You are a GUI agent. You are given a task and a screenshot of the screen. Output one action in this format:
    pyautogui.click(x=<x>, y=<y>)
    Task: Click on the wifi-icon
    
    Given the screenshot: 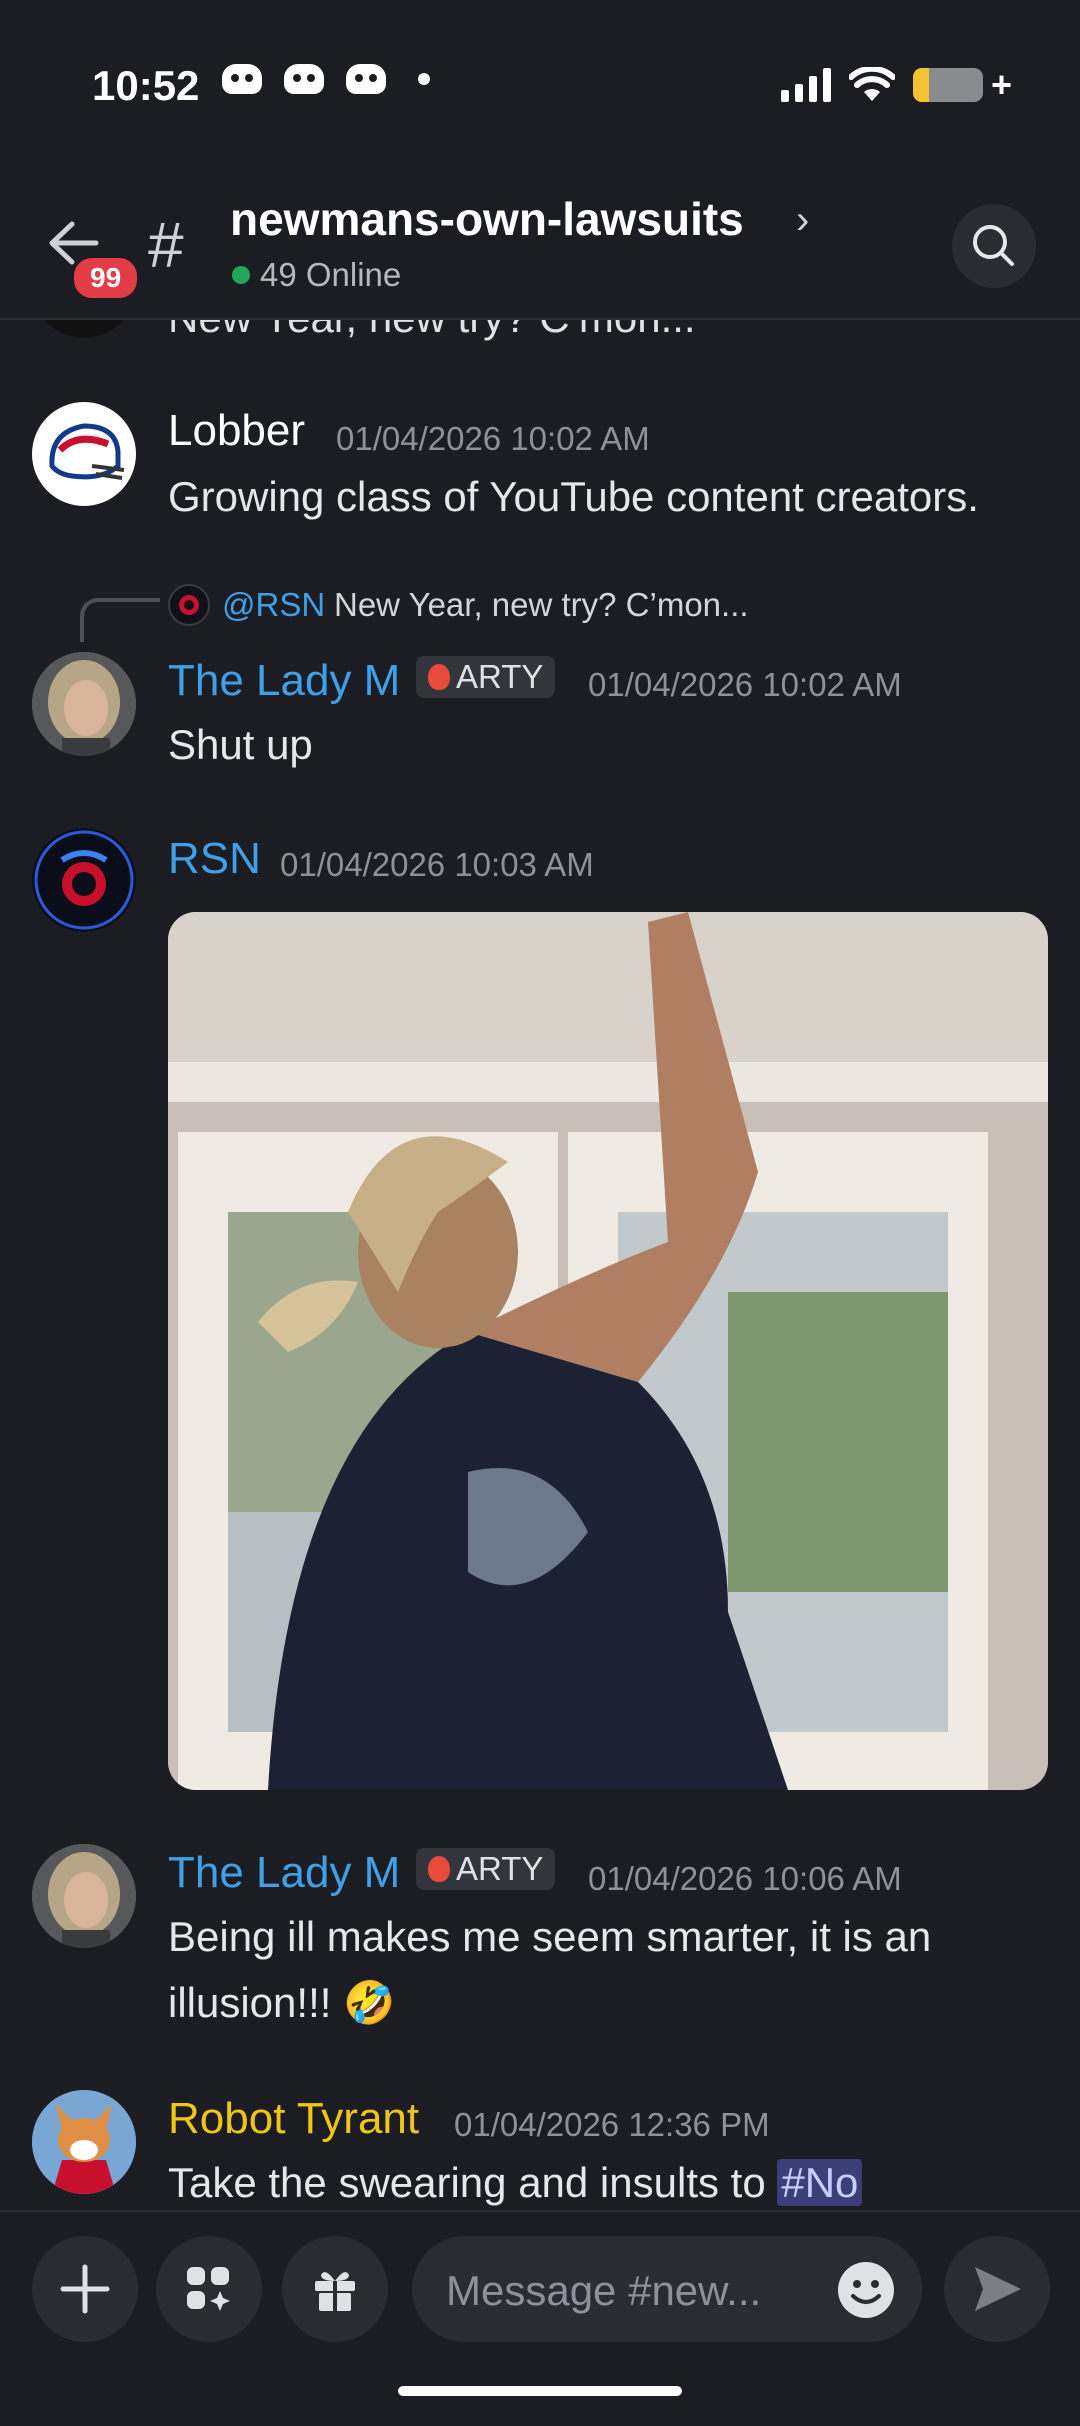 What is the action you would take?
    pyautogui.click(x=871, y=84)
    